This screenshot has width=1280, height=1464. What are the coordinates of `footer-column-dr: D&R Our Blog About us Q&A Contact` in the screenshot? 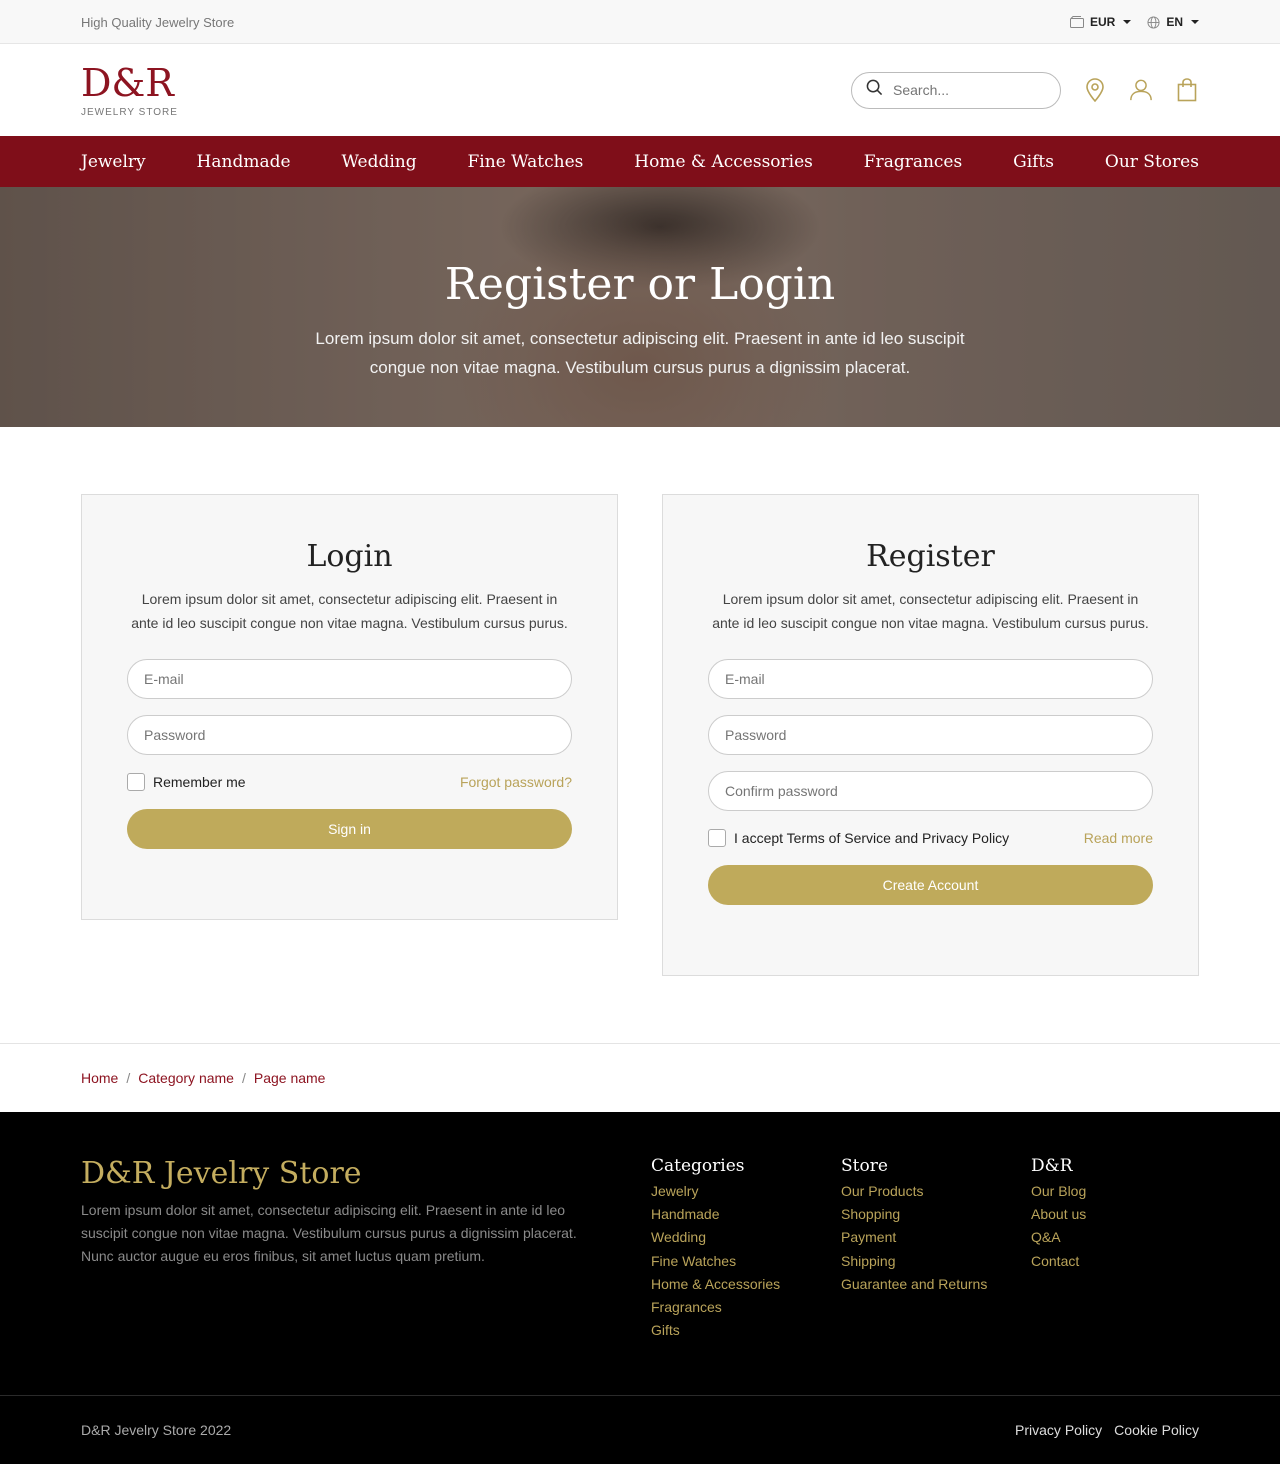 It's located at (1058, 1214).